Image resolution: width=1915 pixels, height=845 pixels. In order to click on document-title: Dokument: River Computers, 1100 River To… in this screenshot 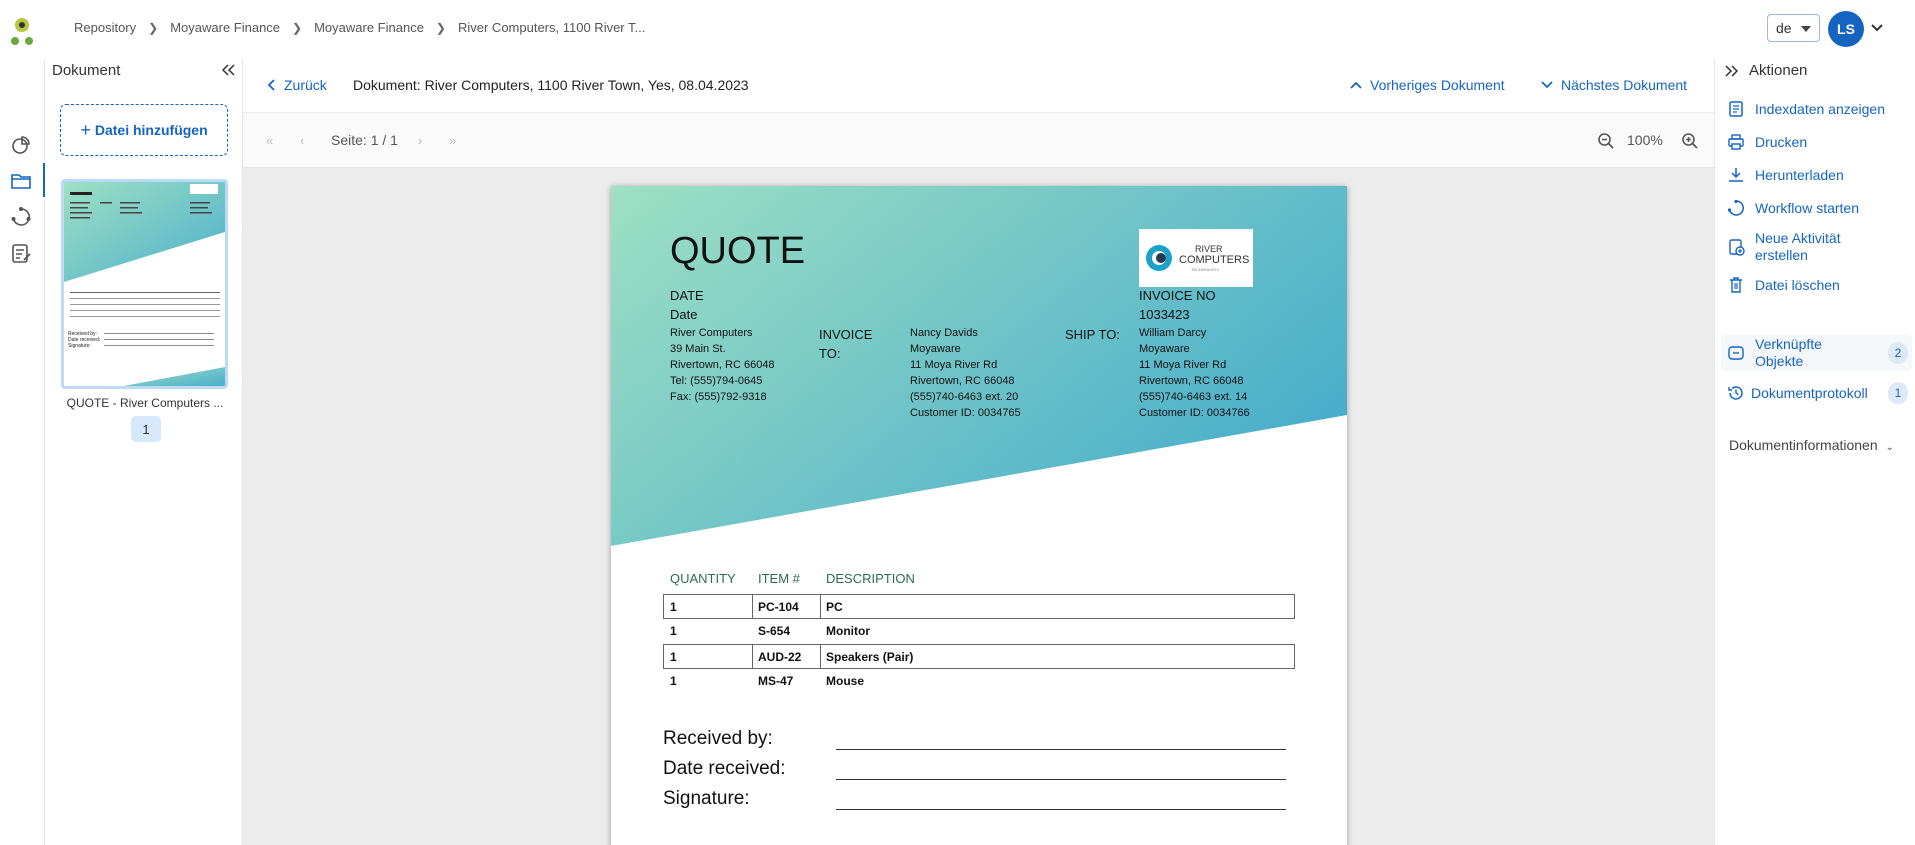, I will do `click(551, 85)`.